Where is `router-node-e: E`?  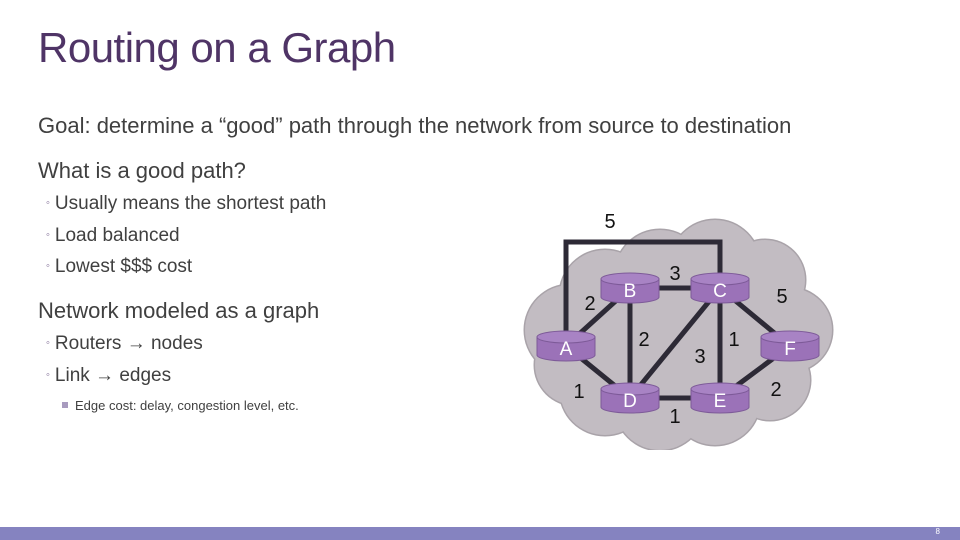
router-node-e: E is located at coordinates (720, 398).